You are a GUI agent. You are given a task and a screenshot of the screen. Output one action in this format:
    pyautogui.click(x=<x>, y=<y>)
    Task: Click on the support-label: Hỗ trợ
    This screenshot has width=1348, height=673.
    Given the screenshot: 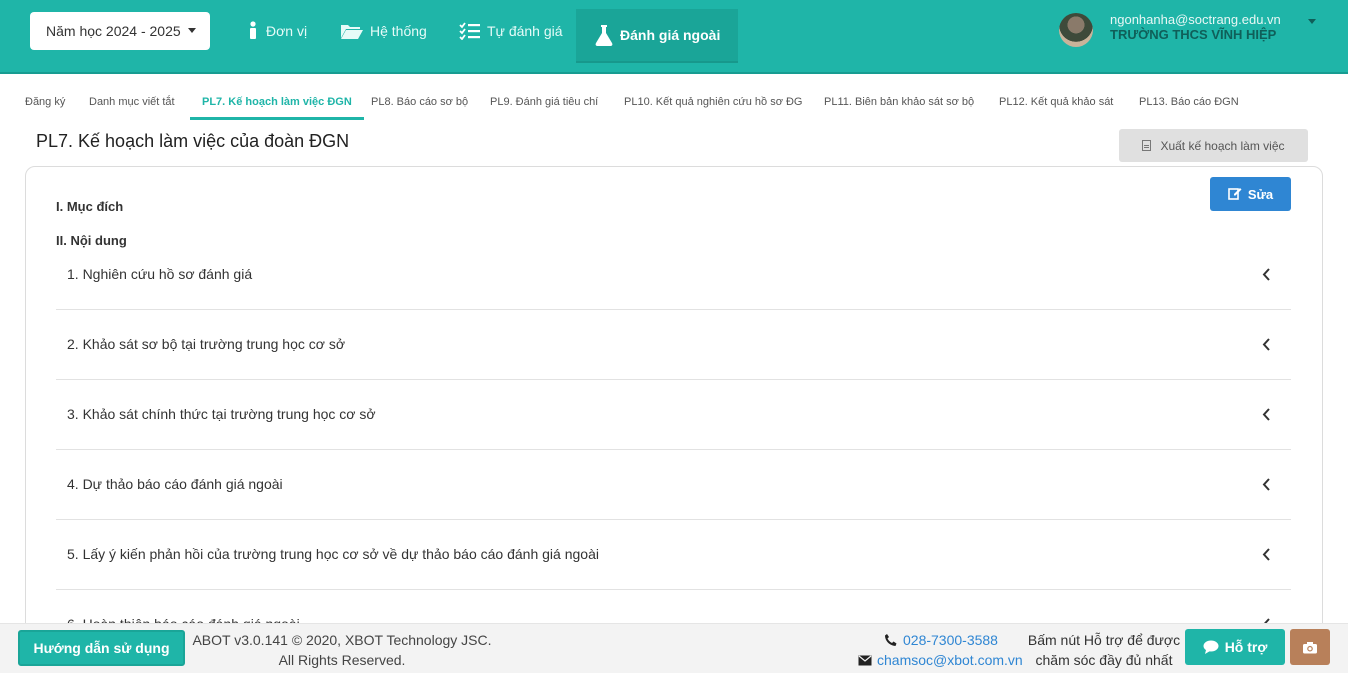 What is the action you would take?
    pyautogui.click(x=1246, y=647)
    